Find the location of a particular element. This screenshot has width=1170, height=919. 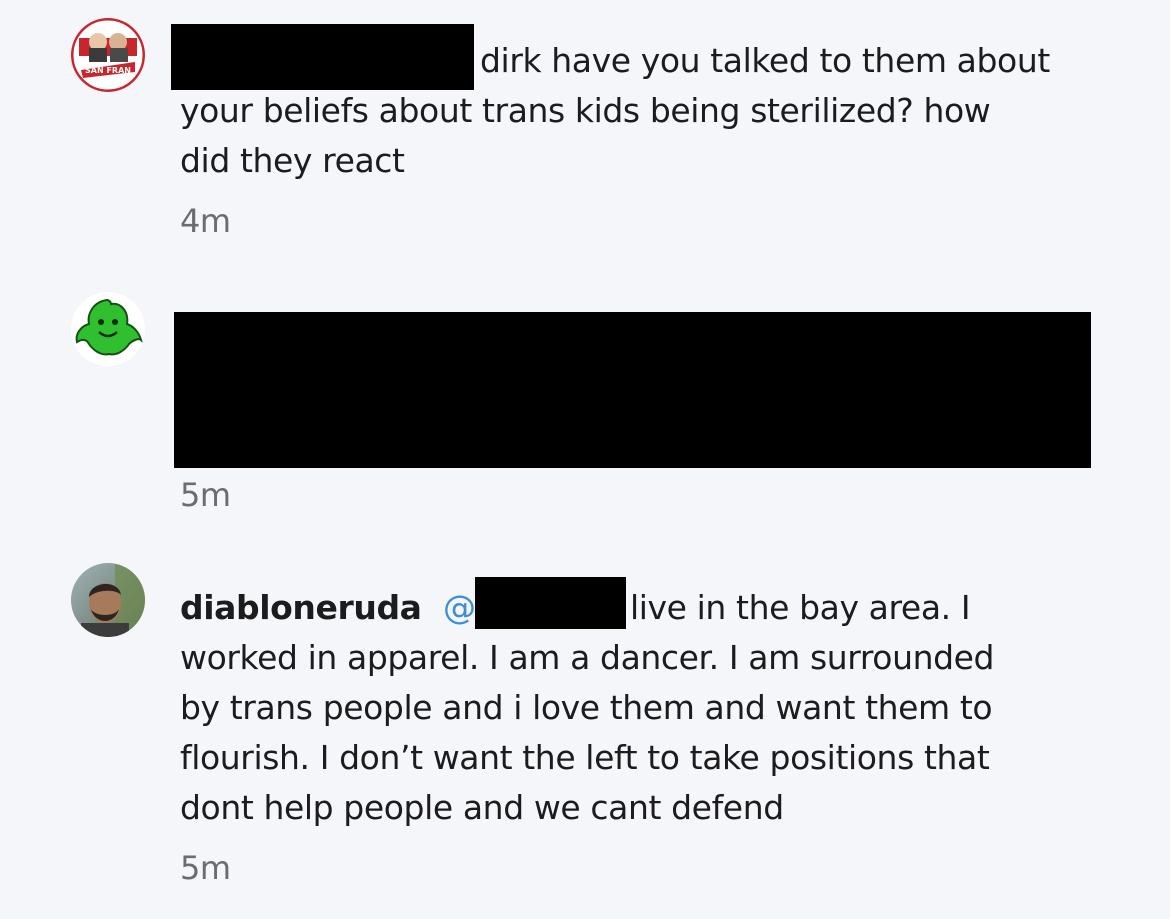

comment-header-line: diabloneruda is located at coordinates (301, 608).